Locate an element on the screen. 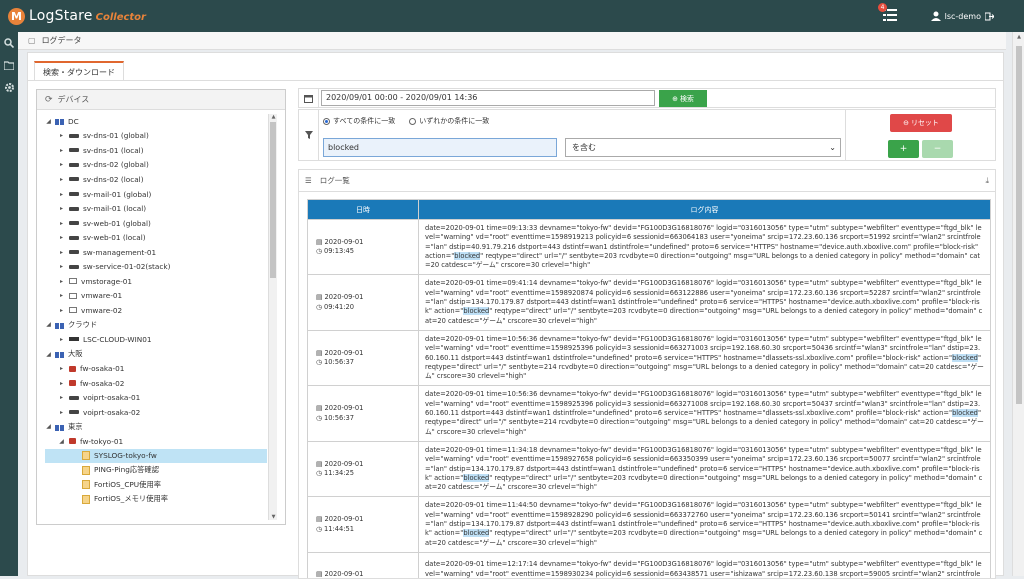 This screenshot has width=1024, height=579. tree-node: ▸voiprt-osaka-02 is located at coordinates (156, 412).